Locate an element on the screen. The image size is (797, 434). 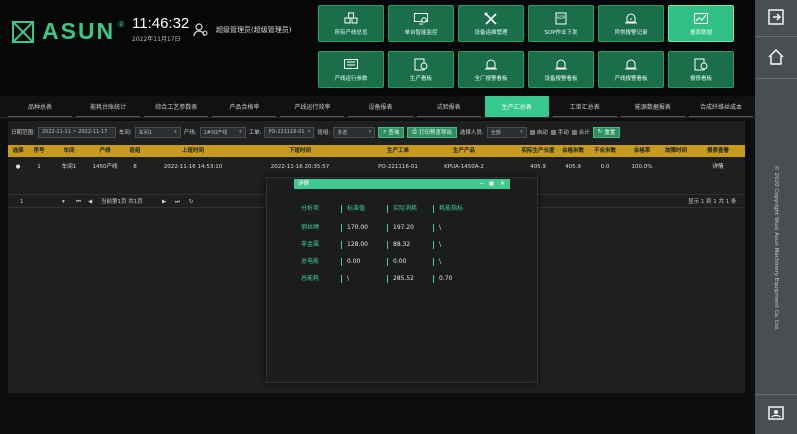
workshop-select: 车间1 ▾ is located at coordinates (157, 132).